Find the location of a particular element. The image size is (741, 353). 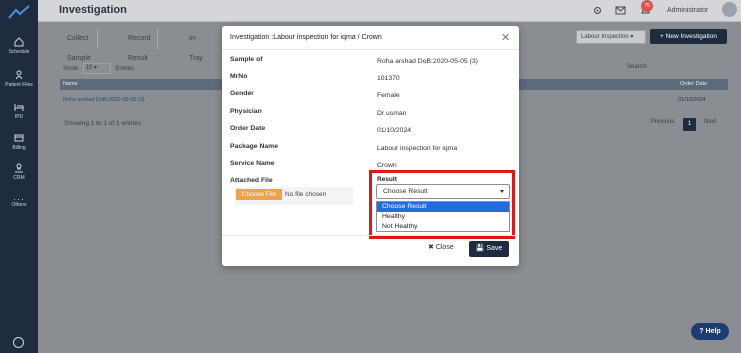

sidebar-item-label: Billing is located at coordinates (19, 148).